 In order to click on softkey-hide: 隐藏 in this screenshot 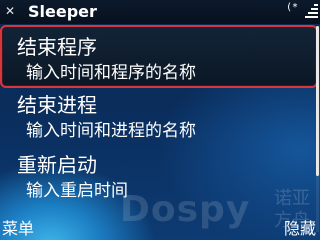, I will do `click(300, 229)`.